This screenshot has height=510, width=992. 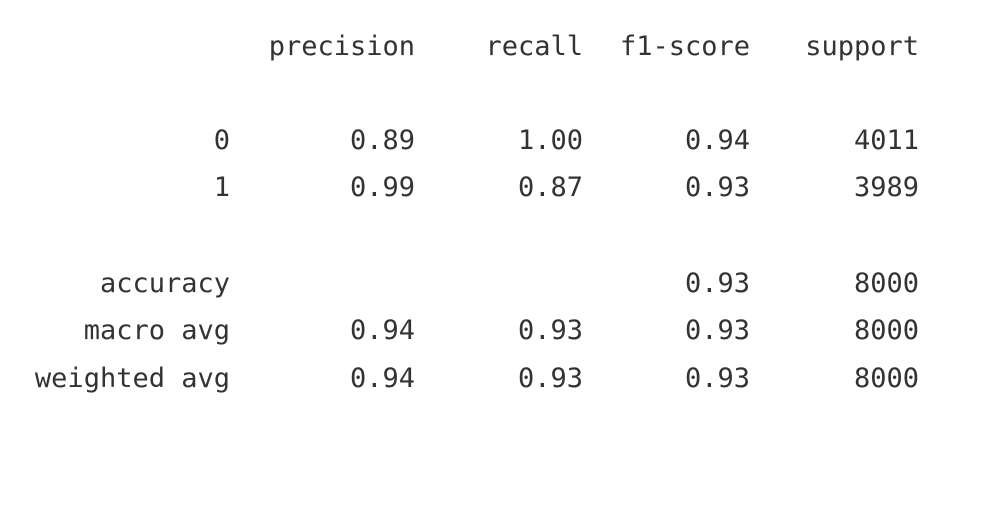 I want to click on row-label: weighted avg, so click(x=132, y=378).